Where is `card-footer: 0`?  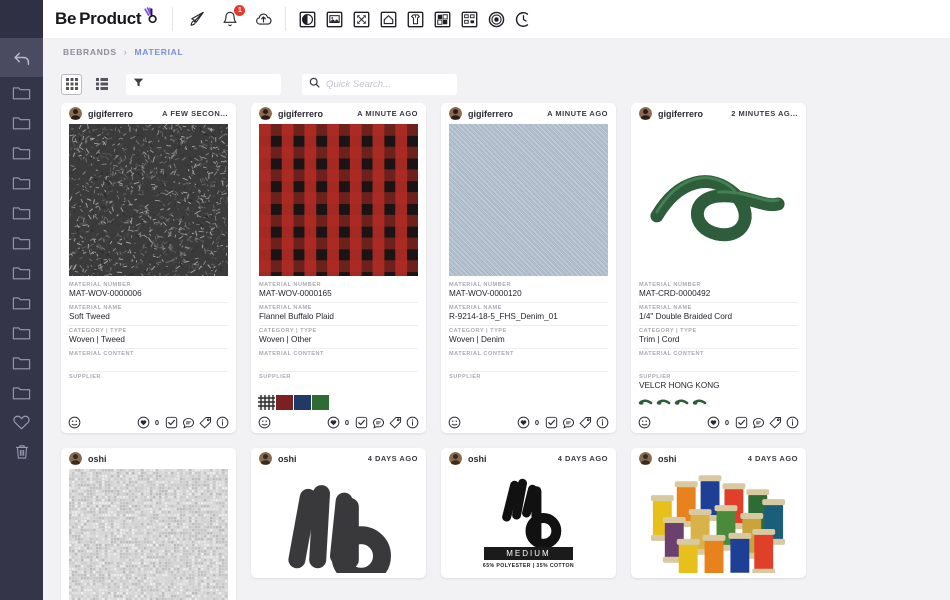
card-footer: 0 is located at coordinates (148, 422).